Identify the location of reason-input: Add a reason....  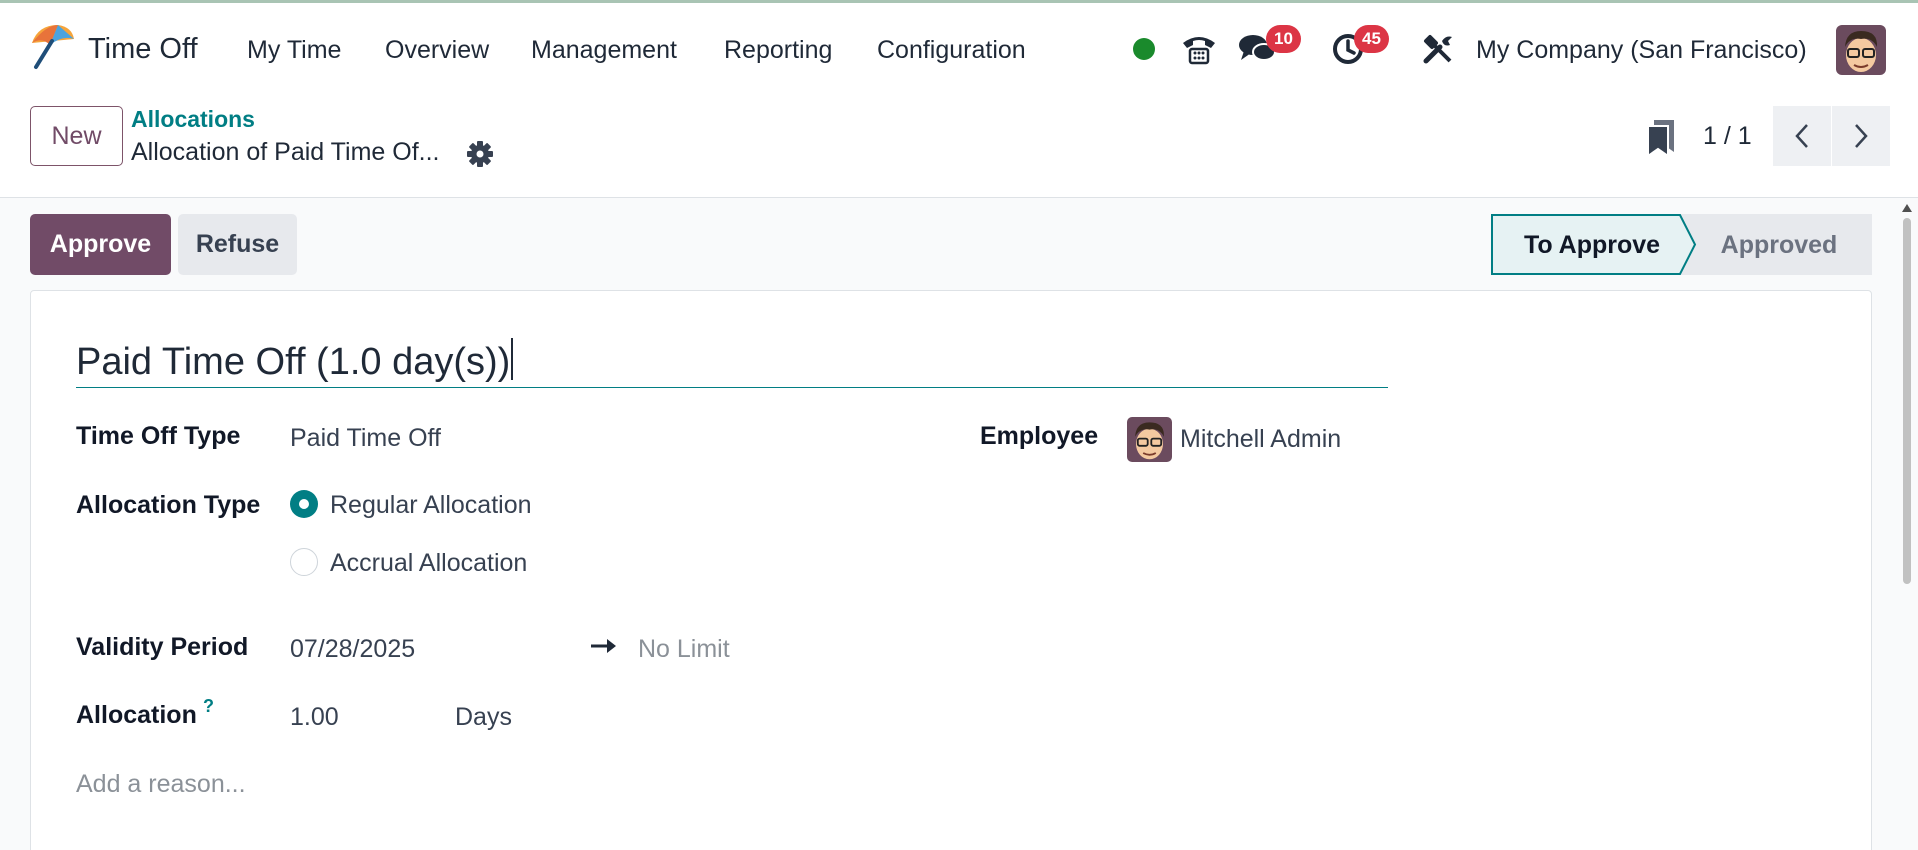
(161, 784).